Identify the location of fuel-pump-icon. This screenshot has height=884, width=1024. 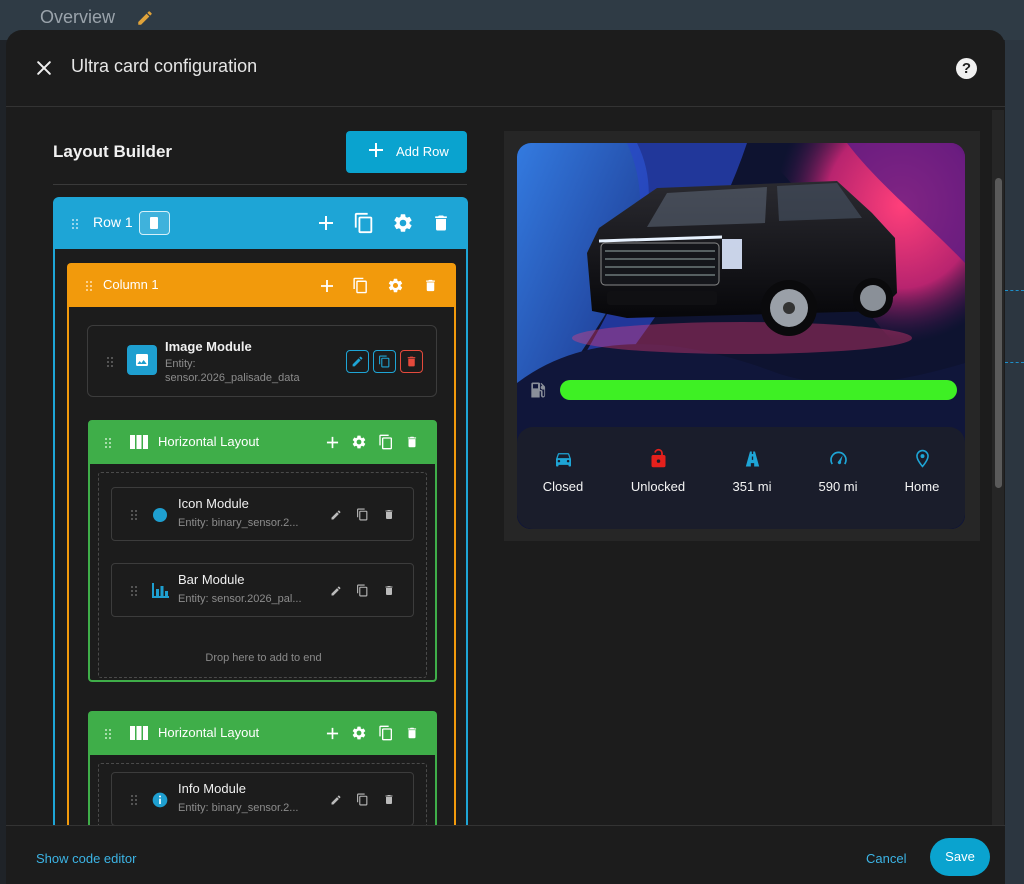
(538, 390).